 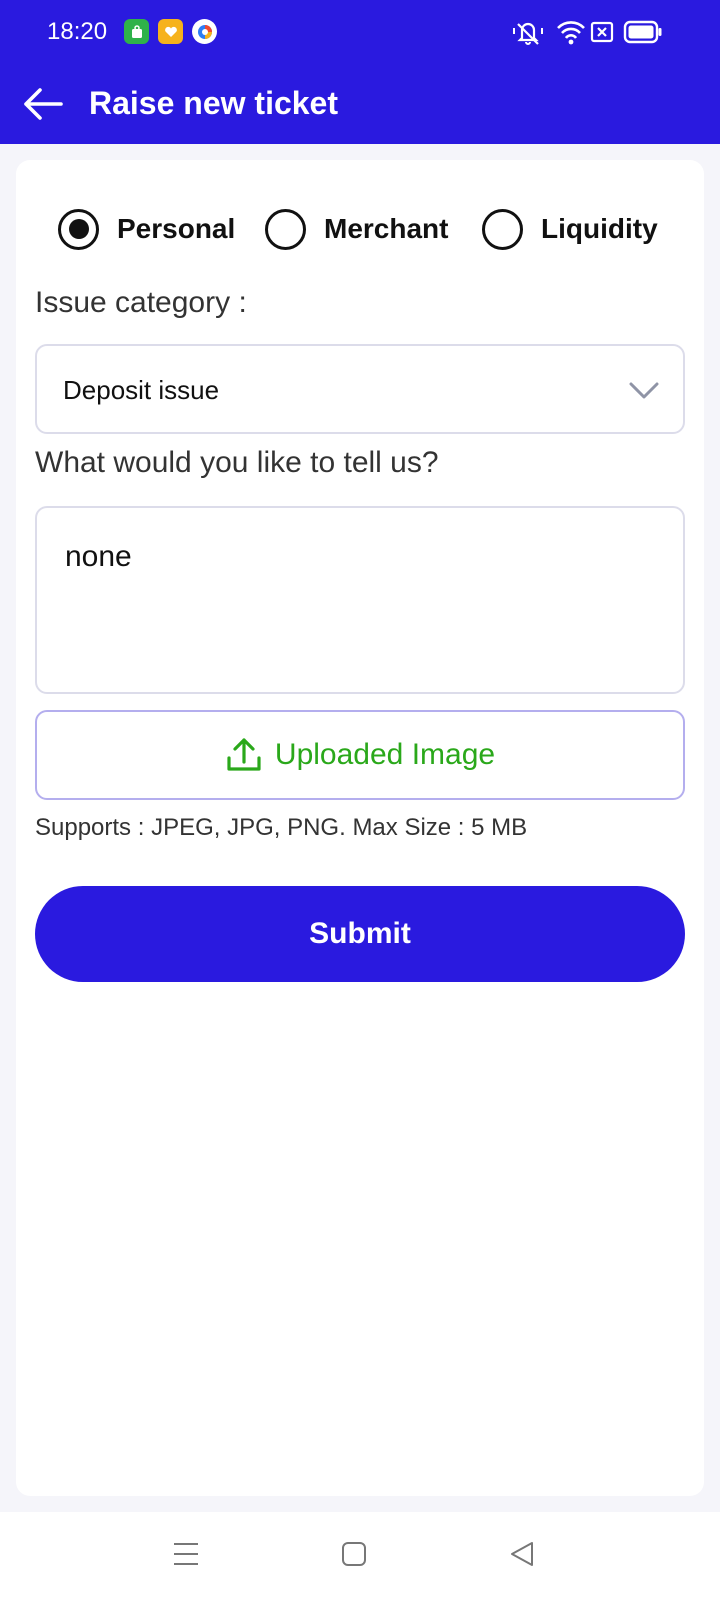 I want to click on submit-label: Submit, so click(x=360, y=933).